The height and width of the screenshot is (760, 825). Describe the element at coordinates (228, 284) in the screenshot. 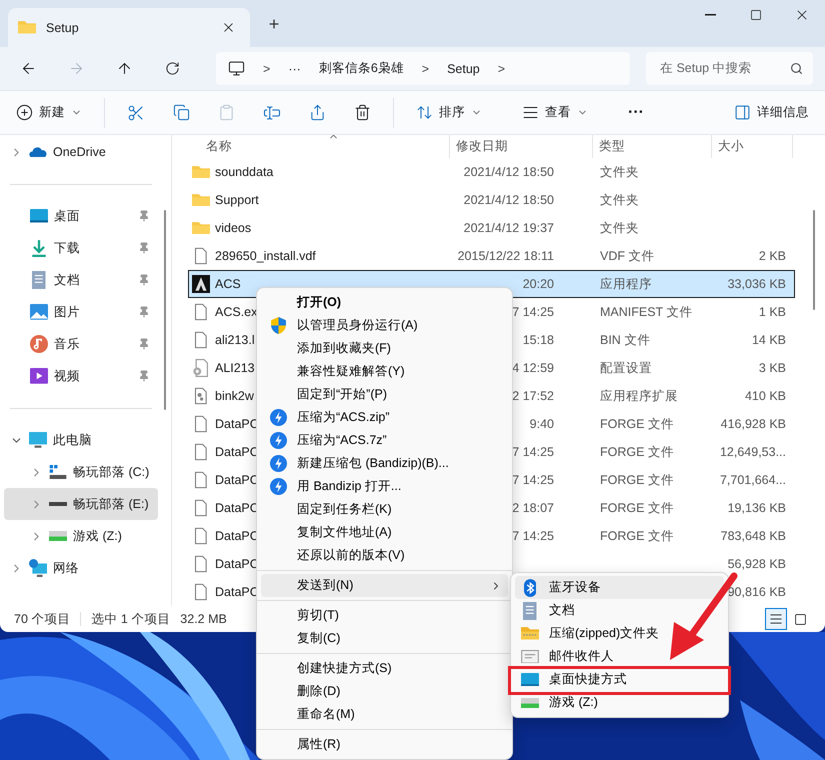

I see `file-name: ACS` at that location.